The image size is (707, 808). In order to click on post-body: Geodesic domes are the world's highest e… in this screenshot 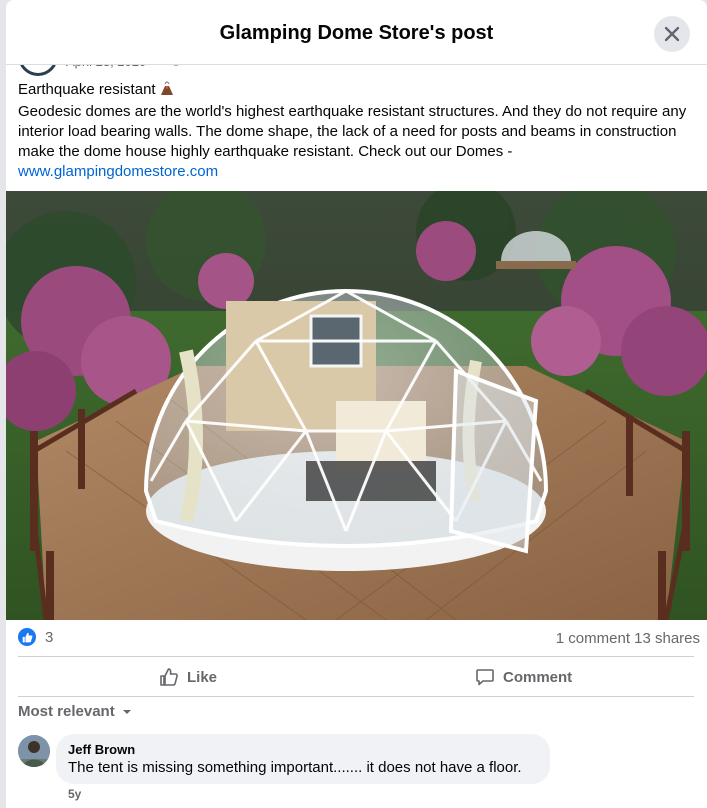, I will do `click(358, 142)`.